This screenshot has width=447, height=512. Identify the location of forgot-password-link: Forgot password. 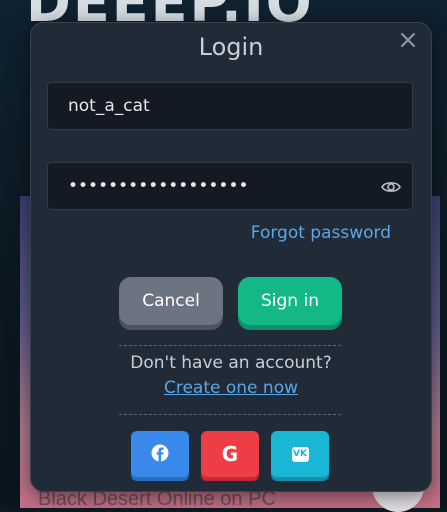
(306, 233).